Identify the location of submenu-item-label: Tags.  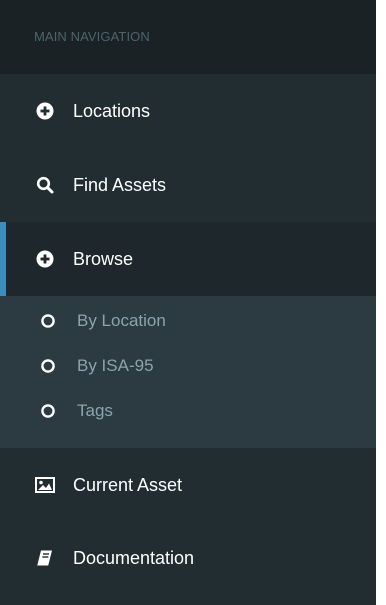
(95, 410).